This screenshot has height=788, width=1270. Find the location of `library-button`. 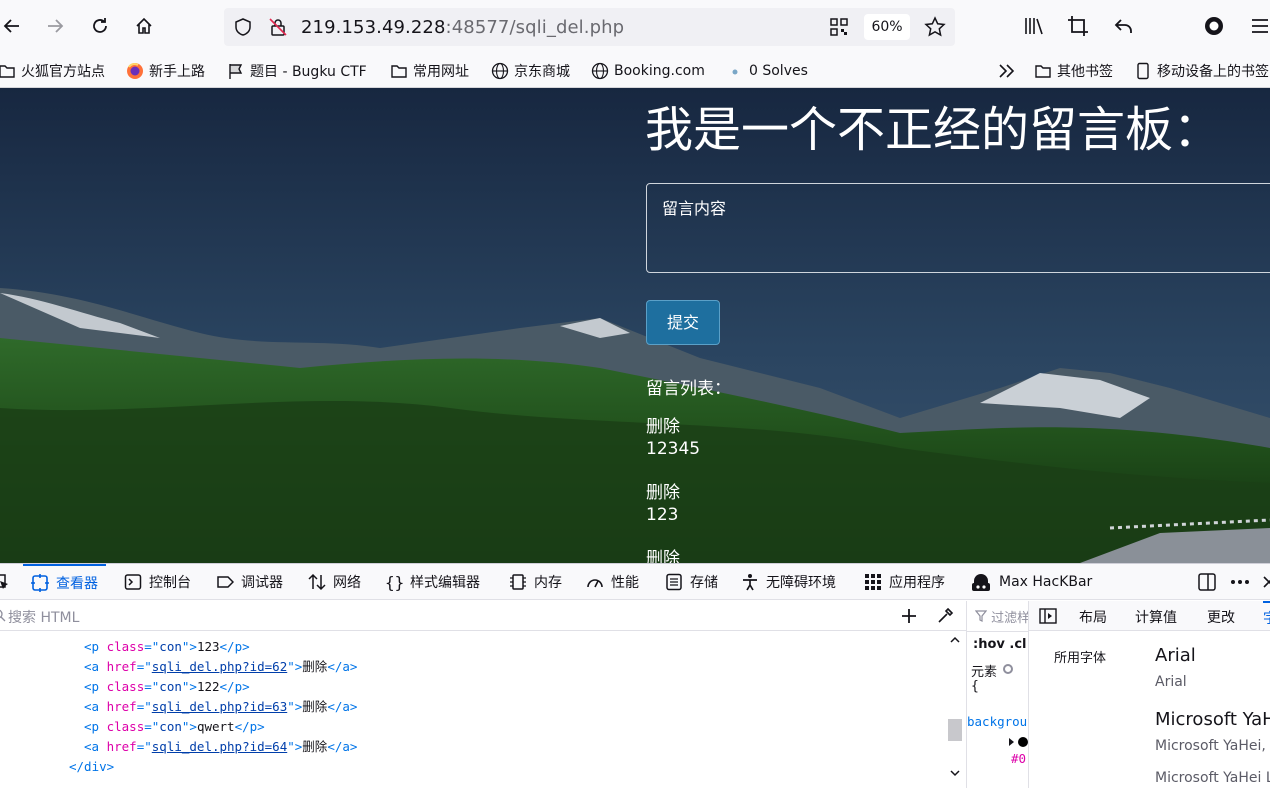

library-button is located at coordinates (1034, 26).